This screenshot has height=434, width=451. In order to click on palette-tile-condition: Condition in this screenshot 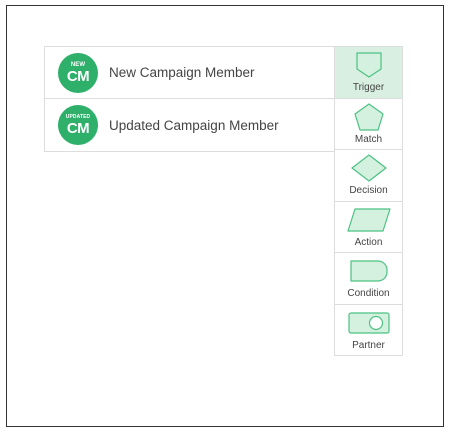, I will do `click(368, 278)`.